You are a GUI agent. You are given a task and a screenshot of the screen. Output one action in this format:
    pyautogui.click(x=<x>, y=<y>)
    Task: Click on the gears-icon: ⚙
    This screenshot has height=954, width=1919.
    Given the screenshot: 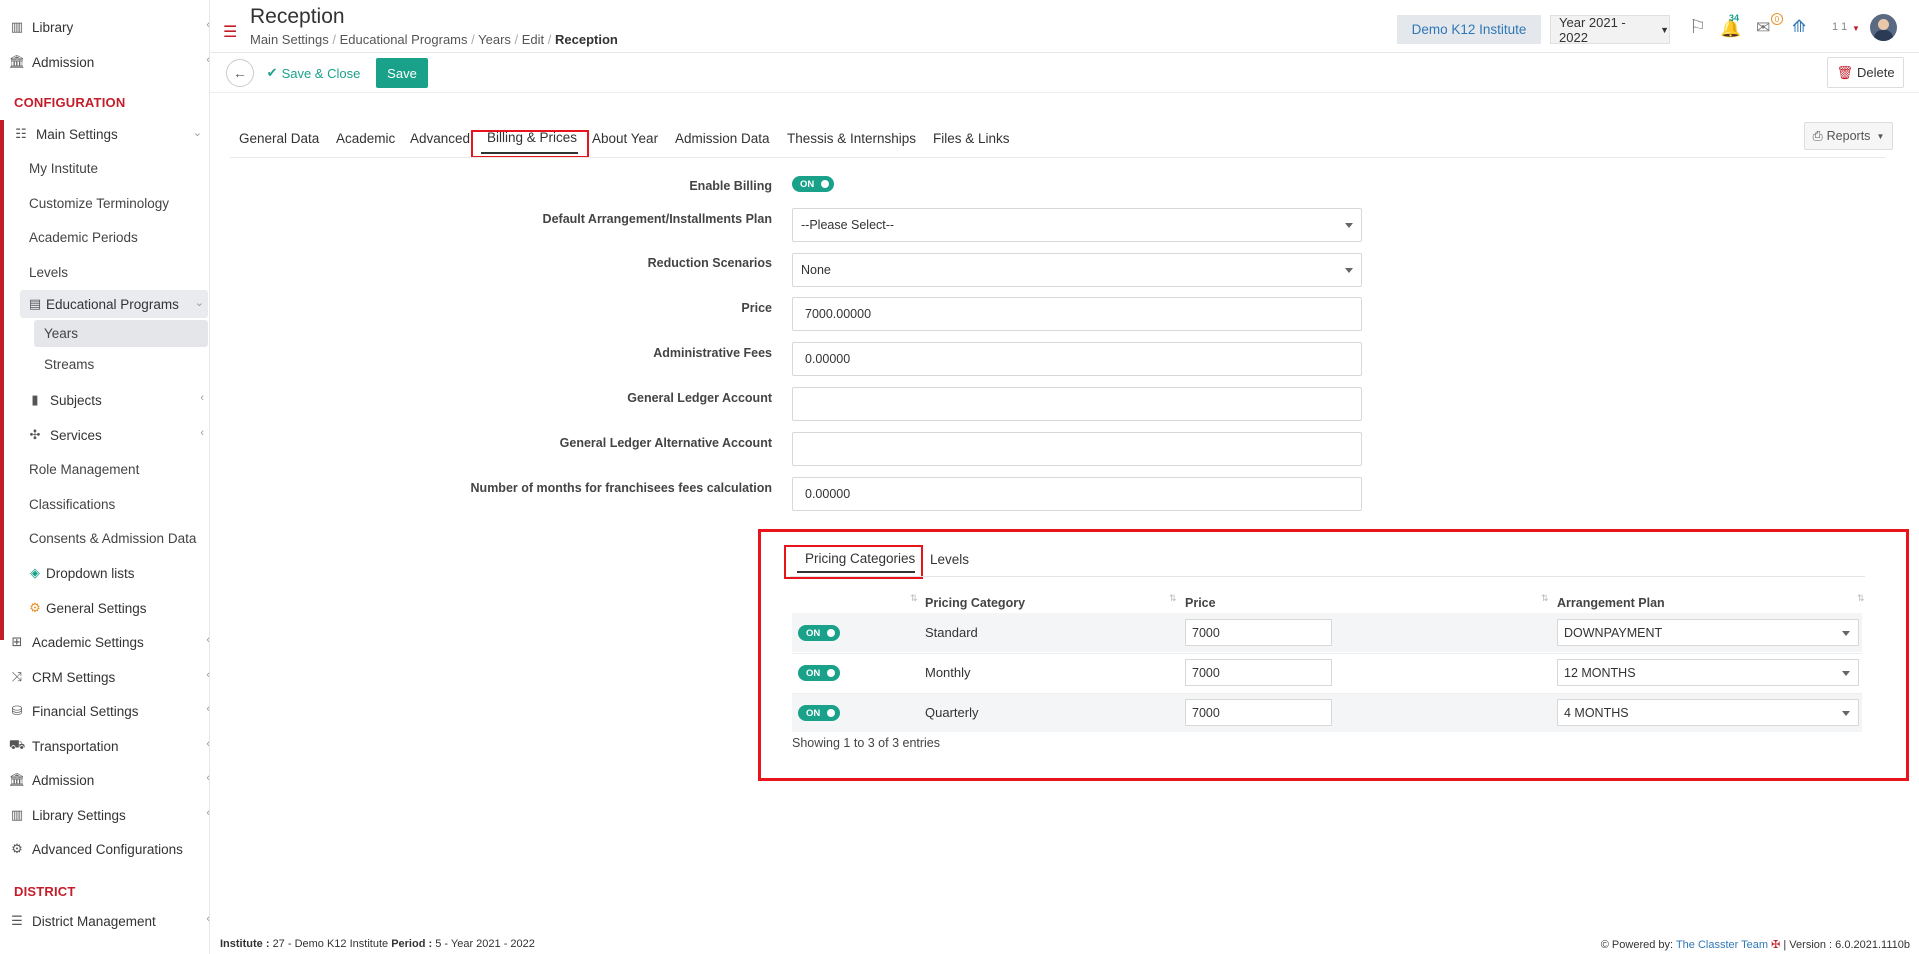 What is the action you would take?
    pyautogui.click(x=17, y=848)
    